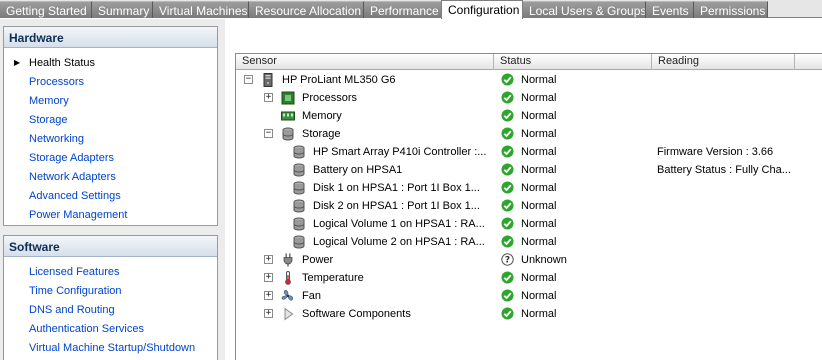 The image size is (822, 360). I want to click on sidebar-item-network-adapters: Network Adapters, so click(110, 177).